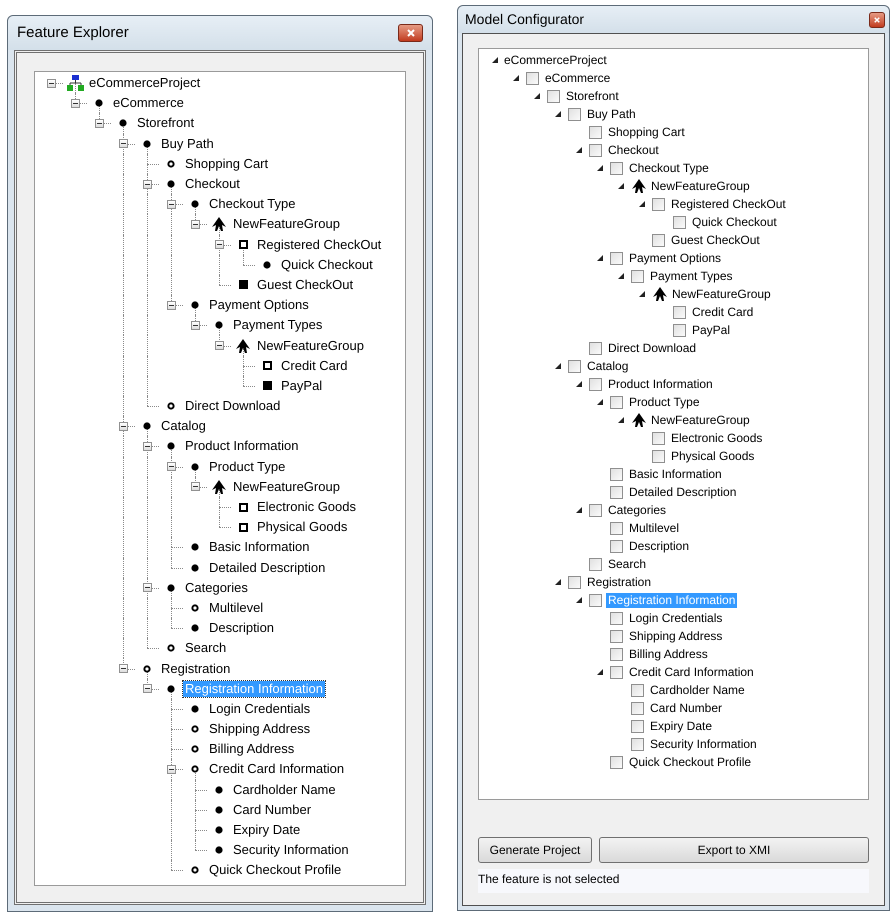 This screenshot has height=915, width=892. Describe the element at coordinates (259, 305) in the screenshot. I see `tree-item: Payment Options` at that location.